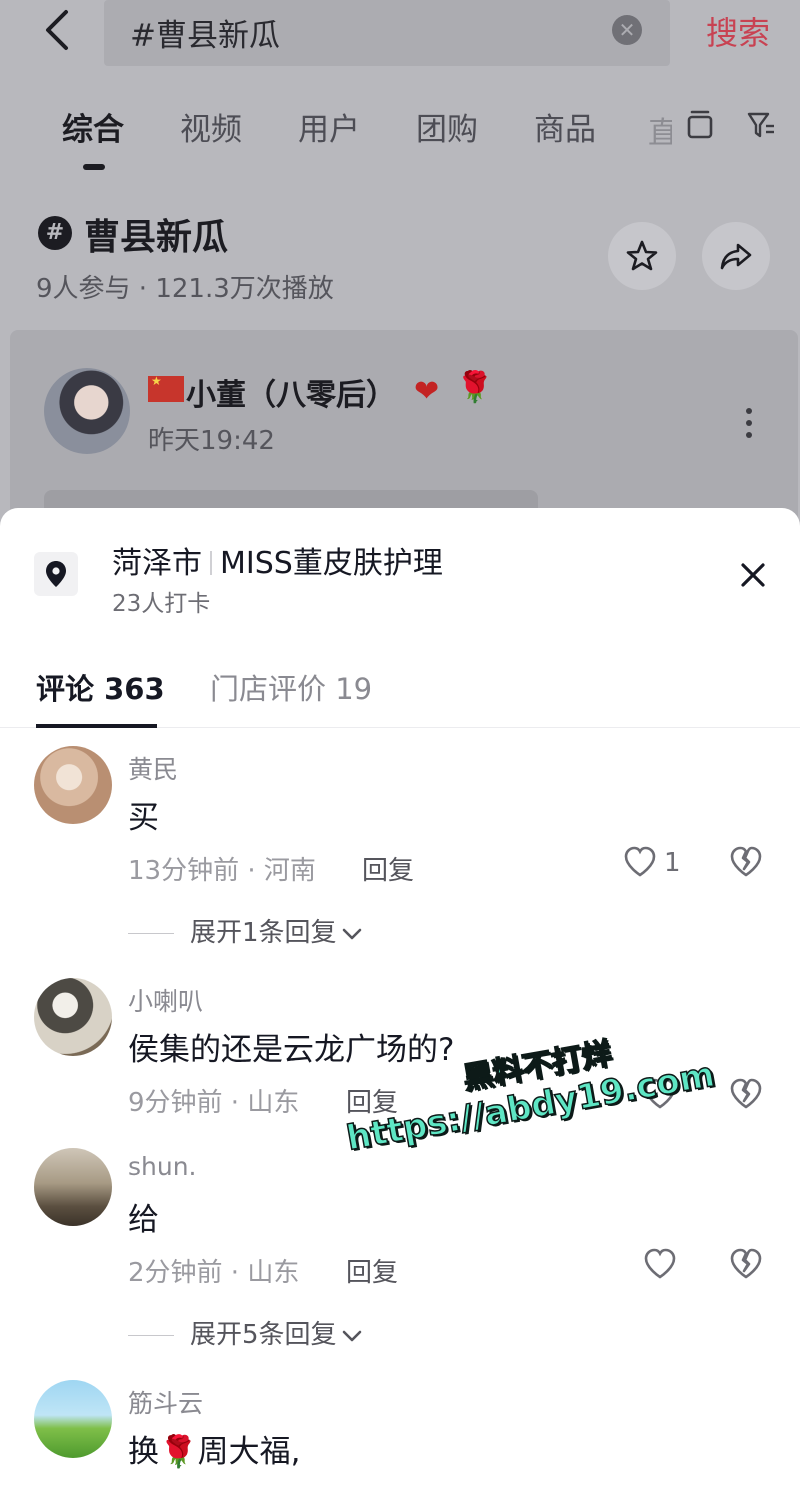 The image size is (800, 1486). I want to click on back-button, so click(58, 30).